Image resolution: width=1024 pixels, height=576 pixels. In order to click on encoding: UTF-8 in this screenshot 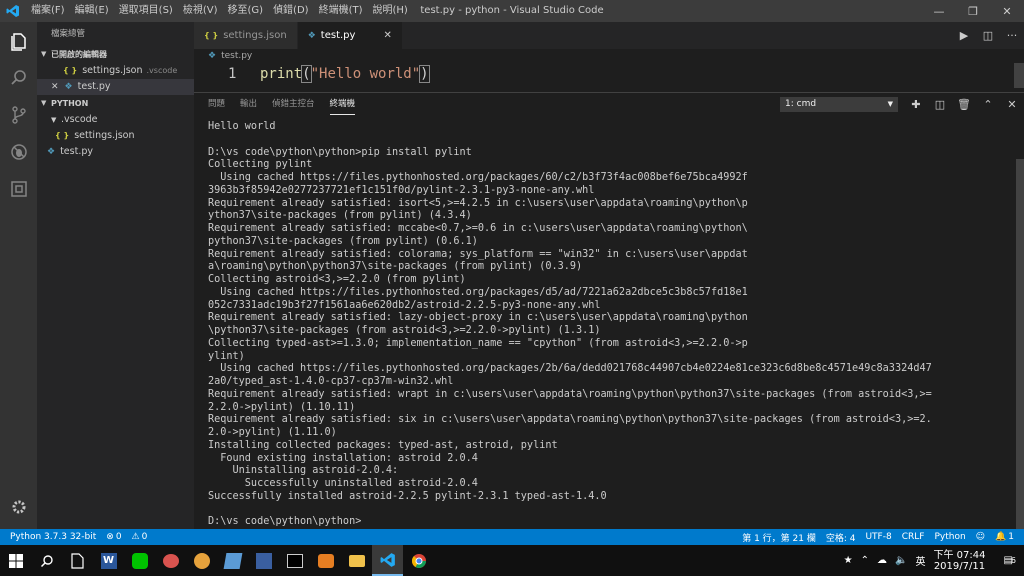, I will do `click(878, 537)`.